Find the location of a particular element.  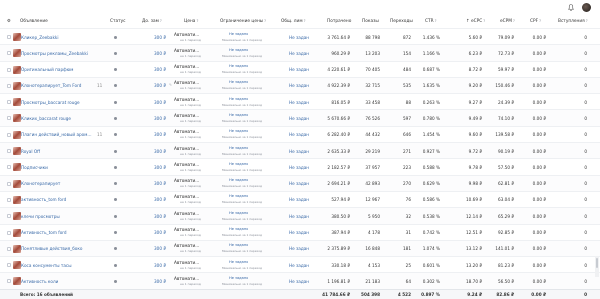

ad-name-link: Клонотерапирует_Tom Ford is located at coordinates (57, 85).